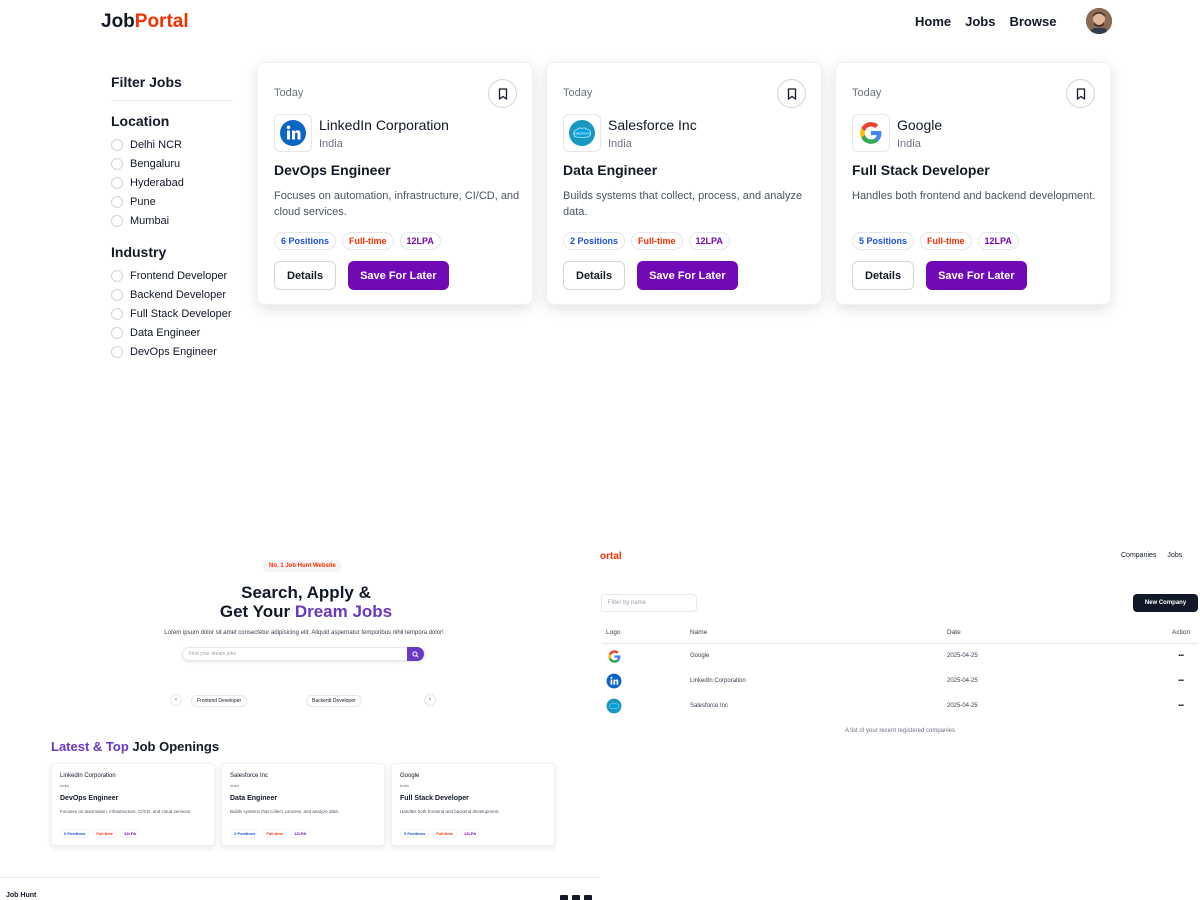 The width and height of the screenshot is (1200, 900). What do you see at coordinates (172, 182) in the screenshot?
I see `filter-option-hyderabad: Hyderabad` at bounding box center [172, 182].